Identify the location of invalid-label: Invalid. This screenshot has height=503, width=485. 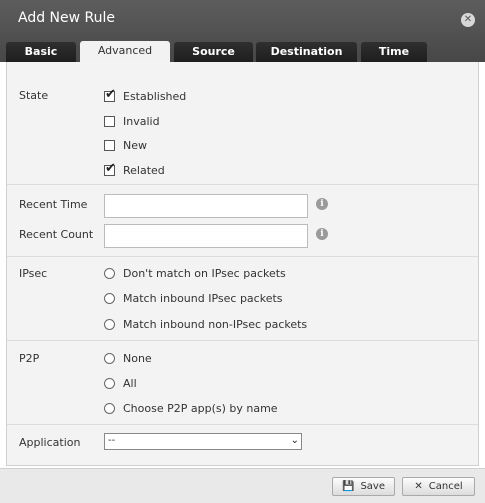
(141, 121).